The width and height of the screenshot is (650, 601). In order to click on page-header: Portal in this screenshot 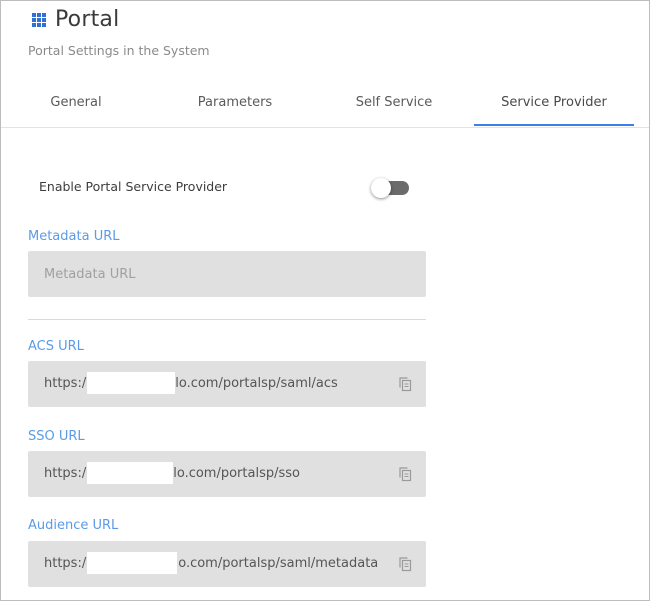, I will do `click(75, 20)`.